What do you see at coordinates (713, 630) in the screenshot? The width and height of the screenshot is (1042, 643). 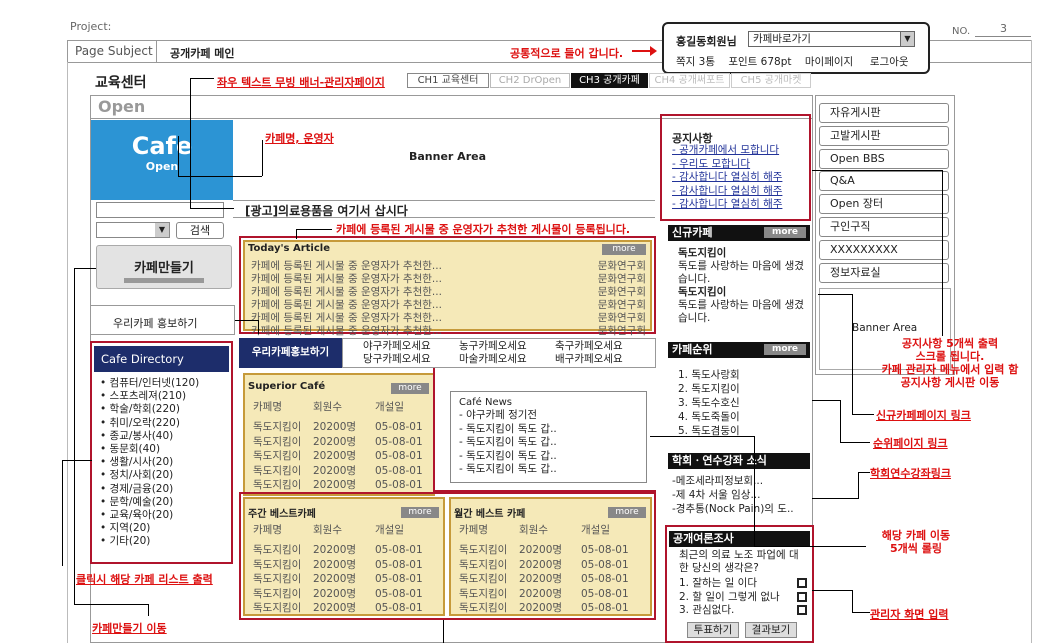 I see `vote-button: 투표하기` at bounding box center [713, 630].